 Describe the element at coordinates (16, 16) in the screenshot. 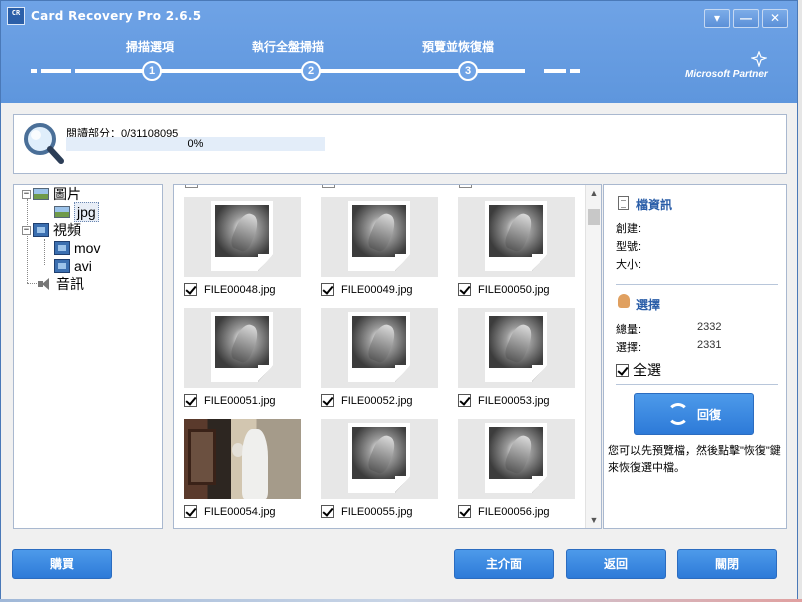

I see `app-logo-icon: CR` at that location.